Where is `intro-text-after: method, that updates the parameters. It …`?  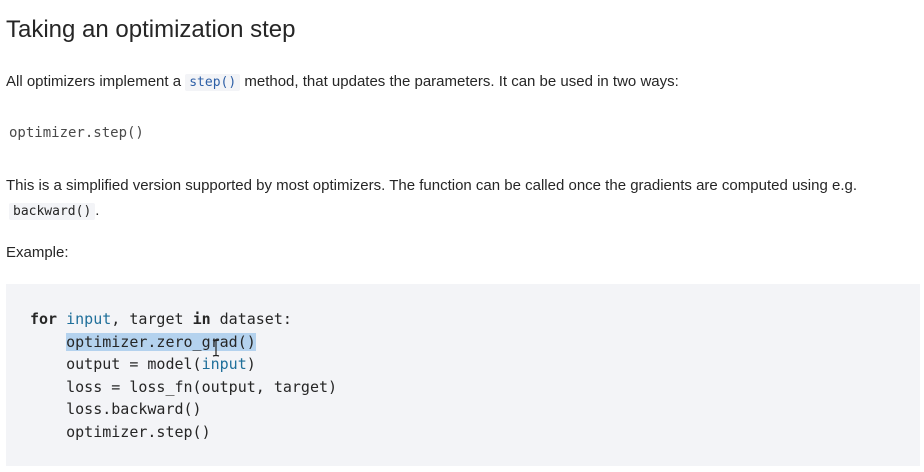 intro-text-after: method, that updates the parameters. It … is located at coordinates (459, 81).